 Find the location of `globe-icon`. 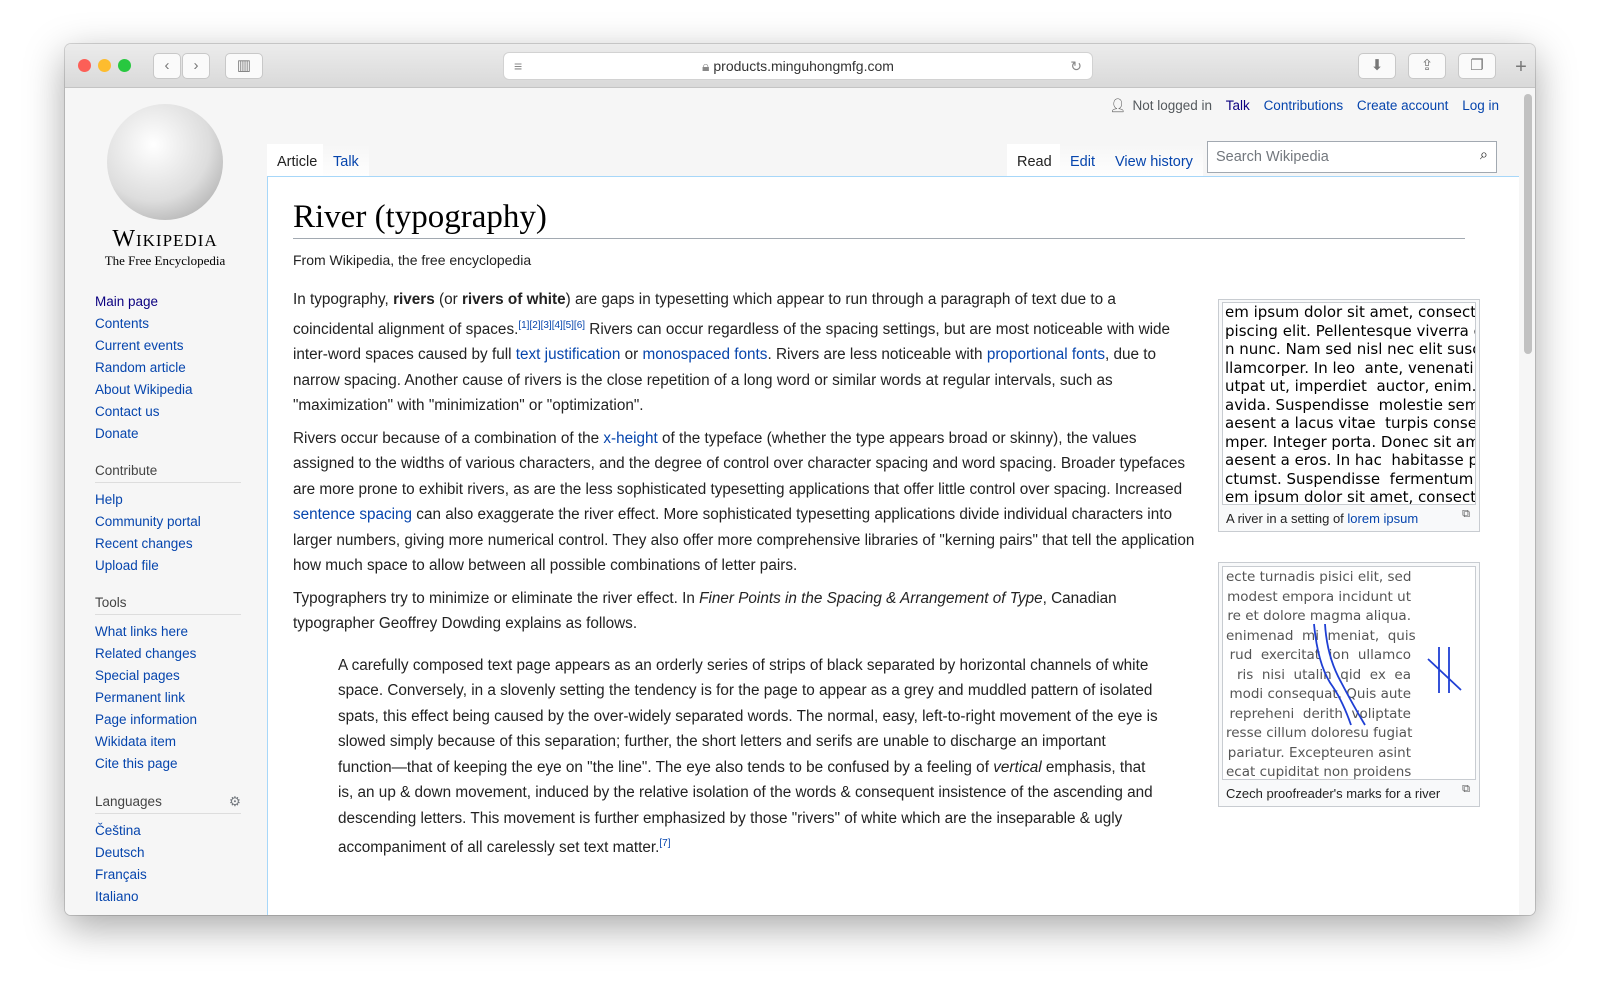

globe-icon is located at coordinates (165, 162).